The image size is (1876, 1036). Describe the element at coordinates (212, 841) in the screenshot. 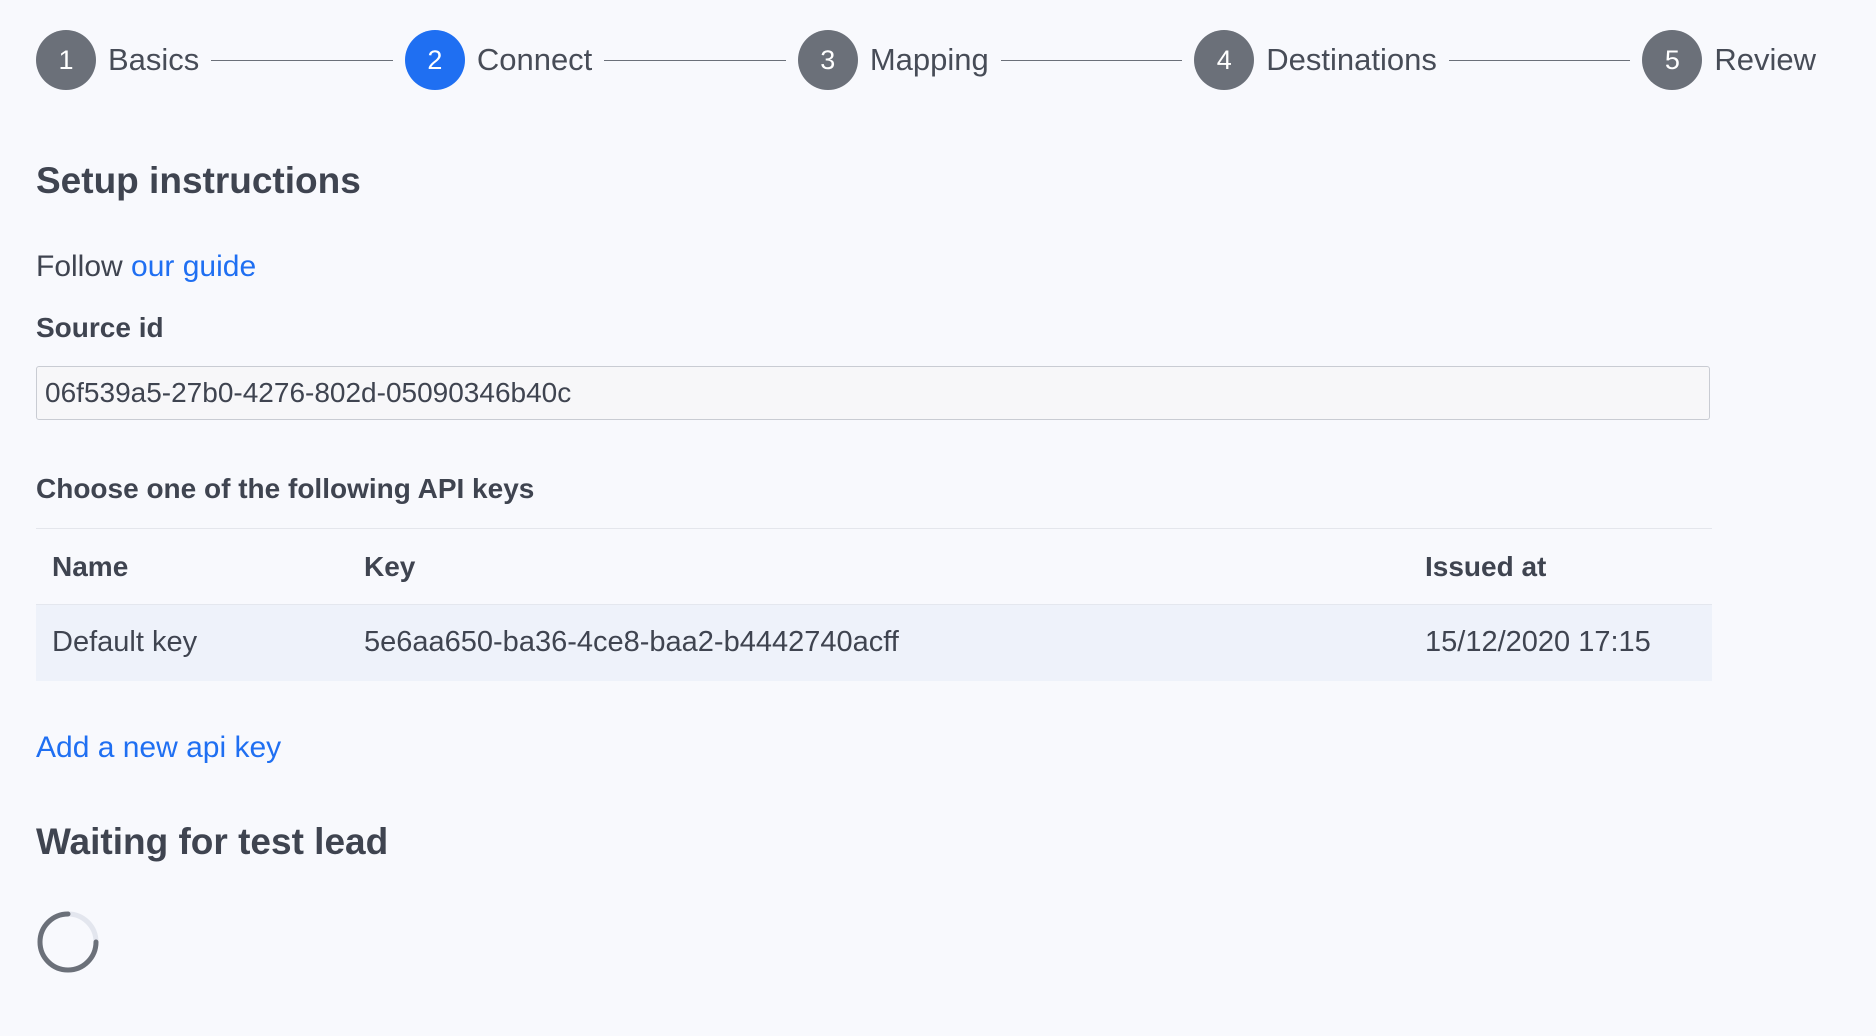

I see `waiting-heading: Waiting for test lead` at that location.